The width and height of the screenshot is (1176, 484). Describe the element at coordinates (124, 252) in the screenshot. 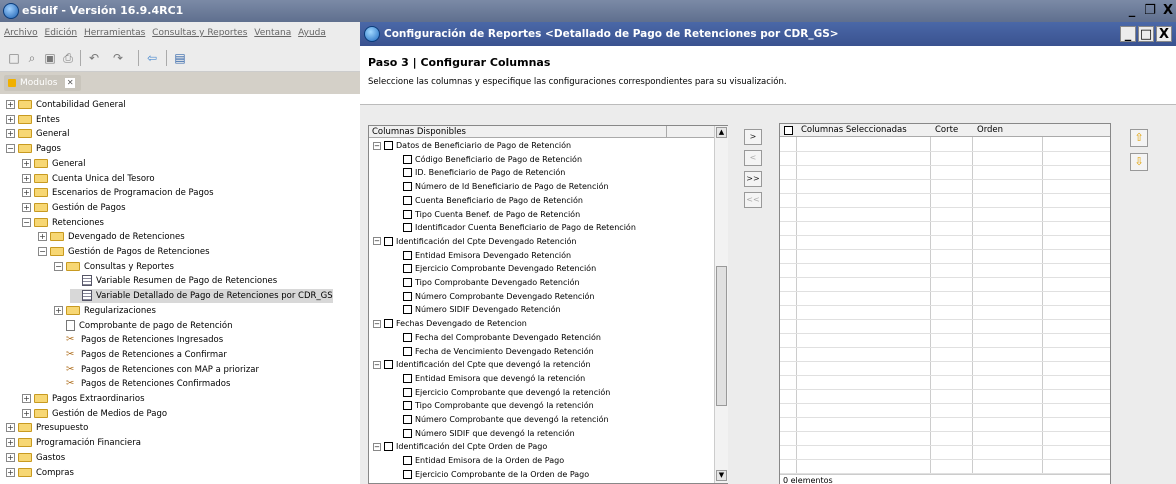

I see `tree-item: − Gestión de Pagos de Retenciones` at that location.